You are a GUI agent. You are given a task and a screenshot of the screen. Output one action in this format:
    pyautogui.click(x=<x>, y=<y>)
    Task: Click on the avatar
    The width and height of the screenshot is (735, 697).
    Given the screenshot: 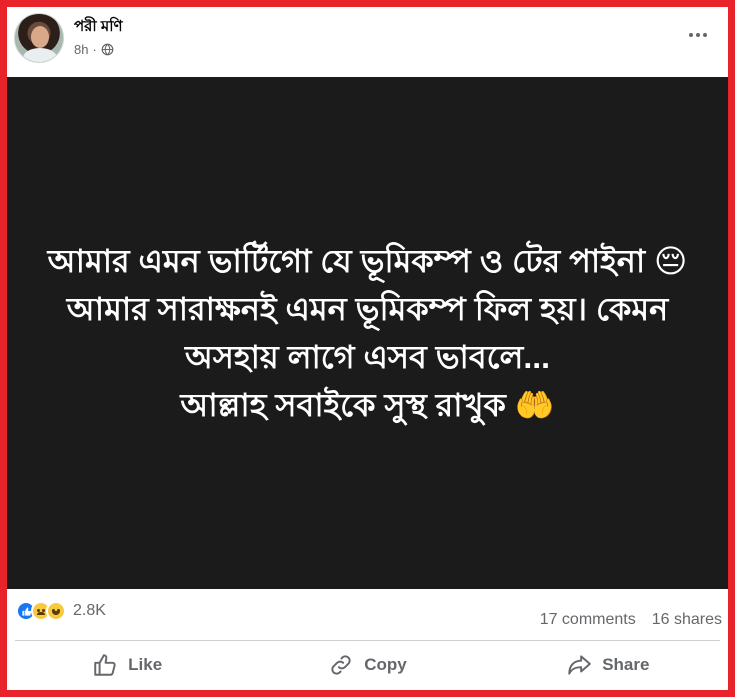 What is the action you would take?
    pyautogui.click(x=39, y=38)
    